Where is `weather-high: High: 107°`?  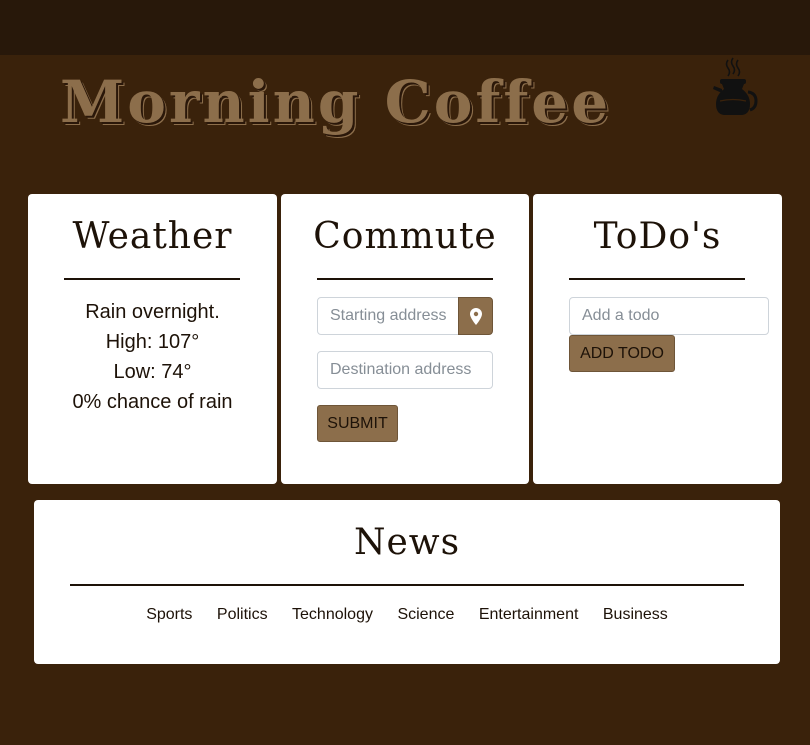
weather-high: High: 107° is located at coordinates (152, 342).